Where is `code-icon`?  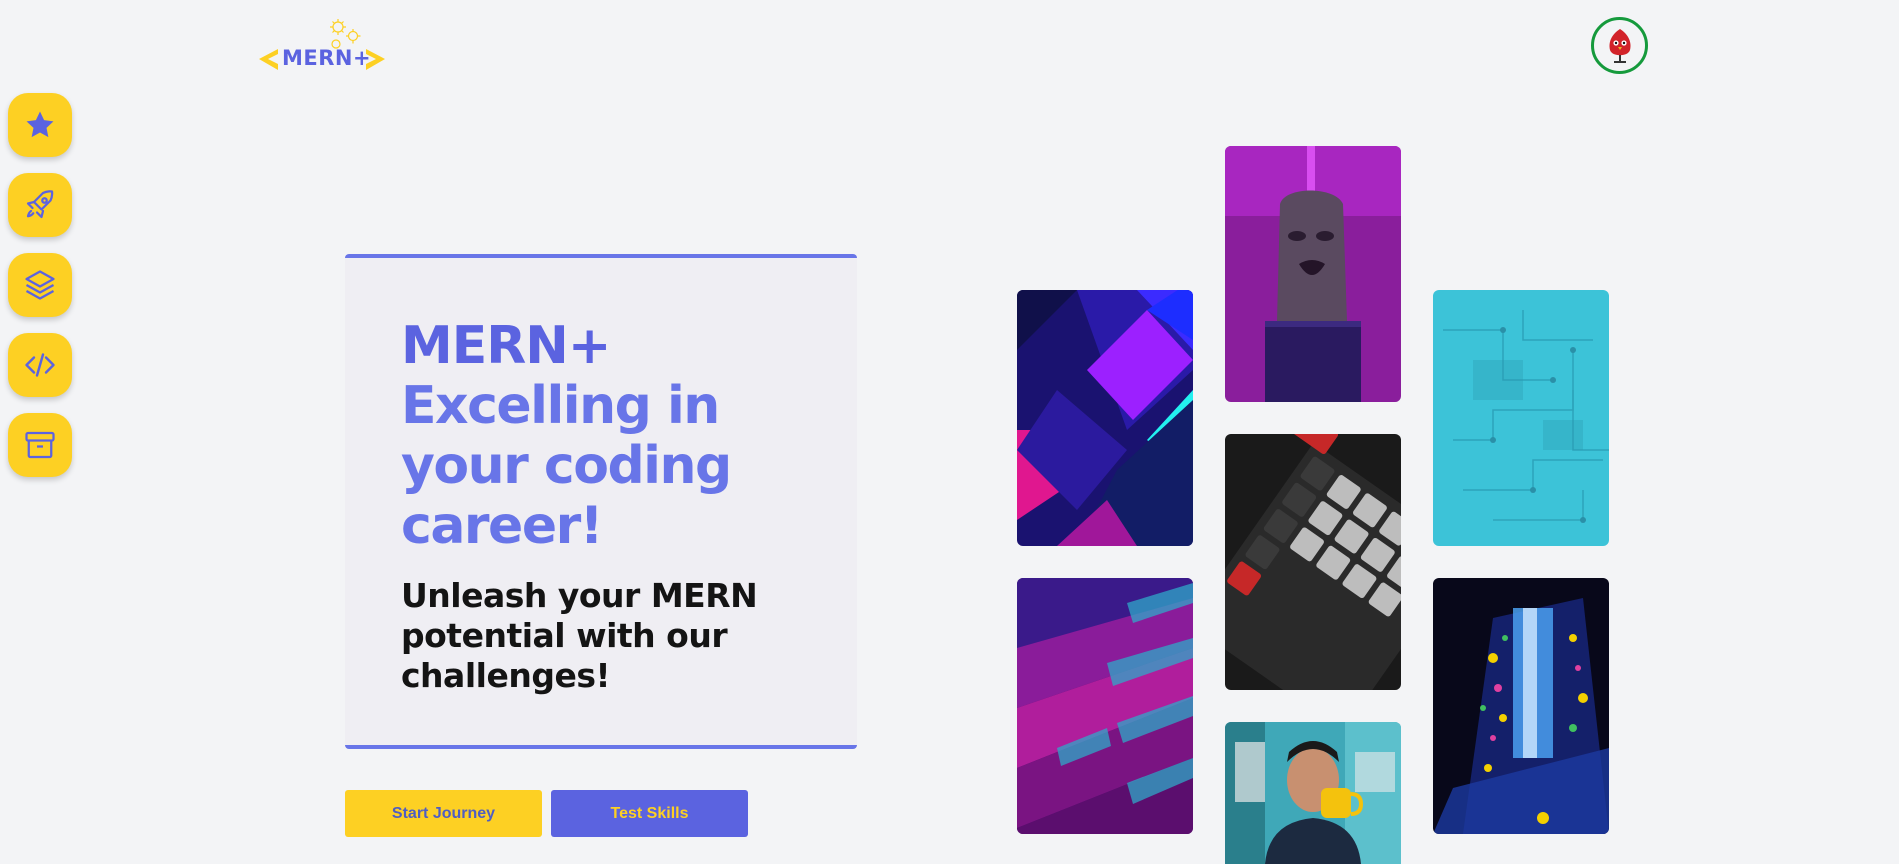
code-icon is located at coordinates (40, 365).